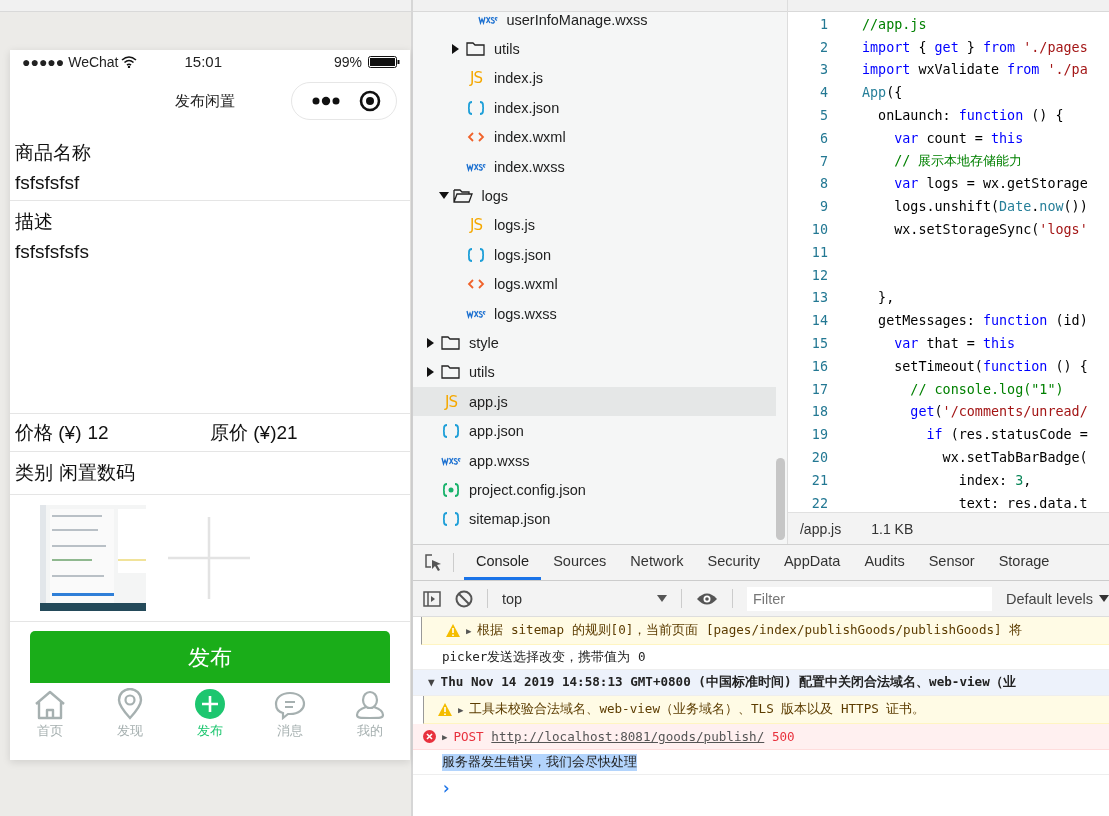  What do you see at coordinates (882, 93) in the screenshot?
I see `code-line: App({` at bounding box center [882, 93].